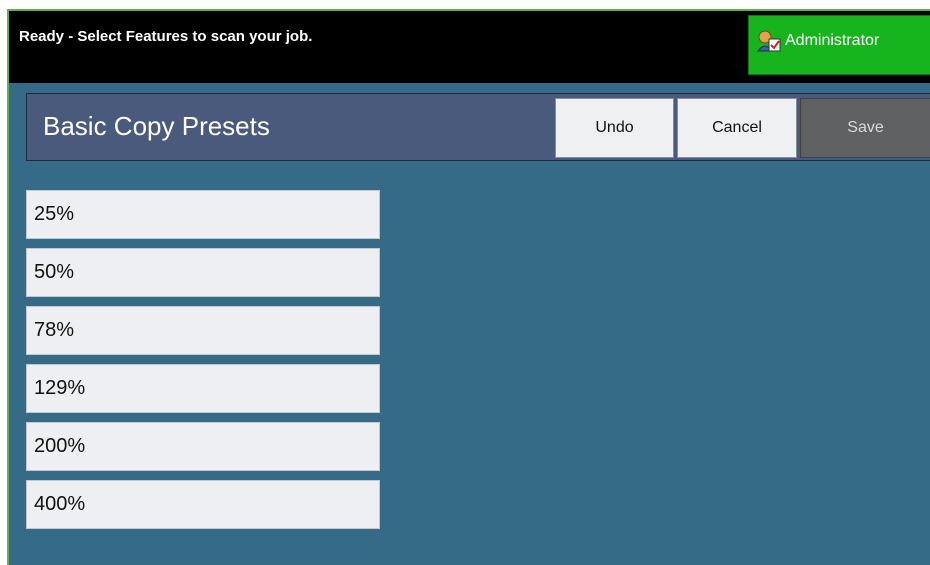 The height and width of the screenshot is (565, 930). Describe the element at coordinates (737, 128) in the screenshot. I see `cancel-button: Cancel` at that location.